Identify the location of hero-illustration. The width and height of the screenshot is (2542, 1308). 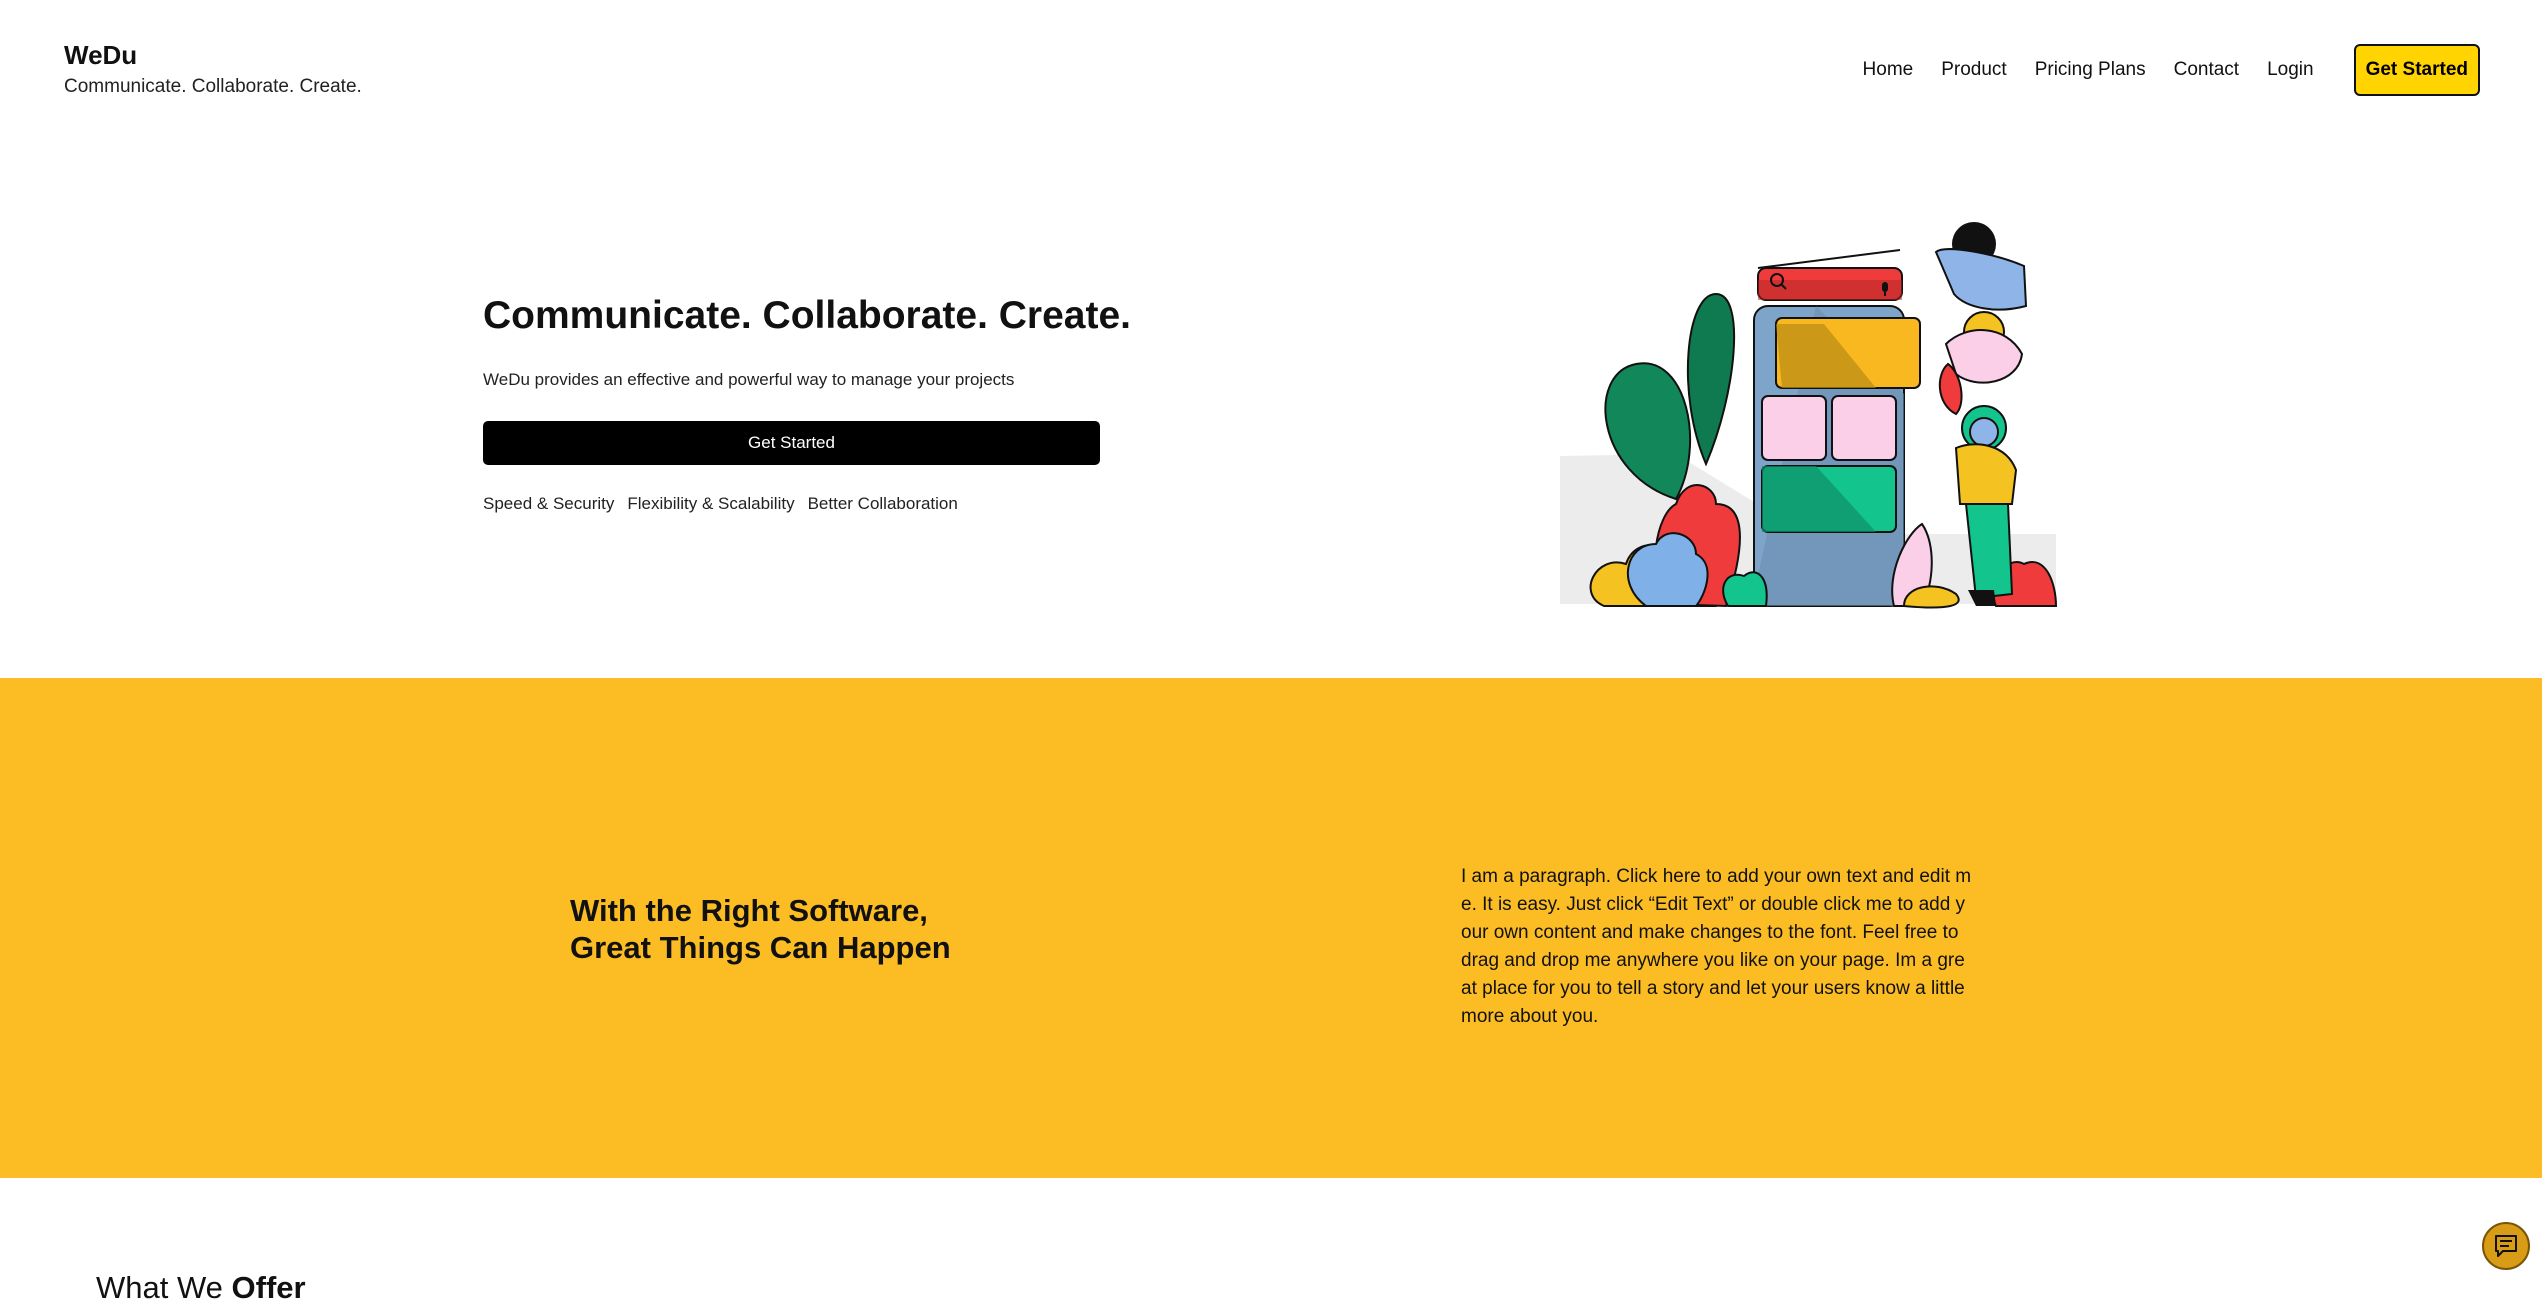
(1809, 415).